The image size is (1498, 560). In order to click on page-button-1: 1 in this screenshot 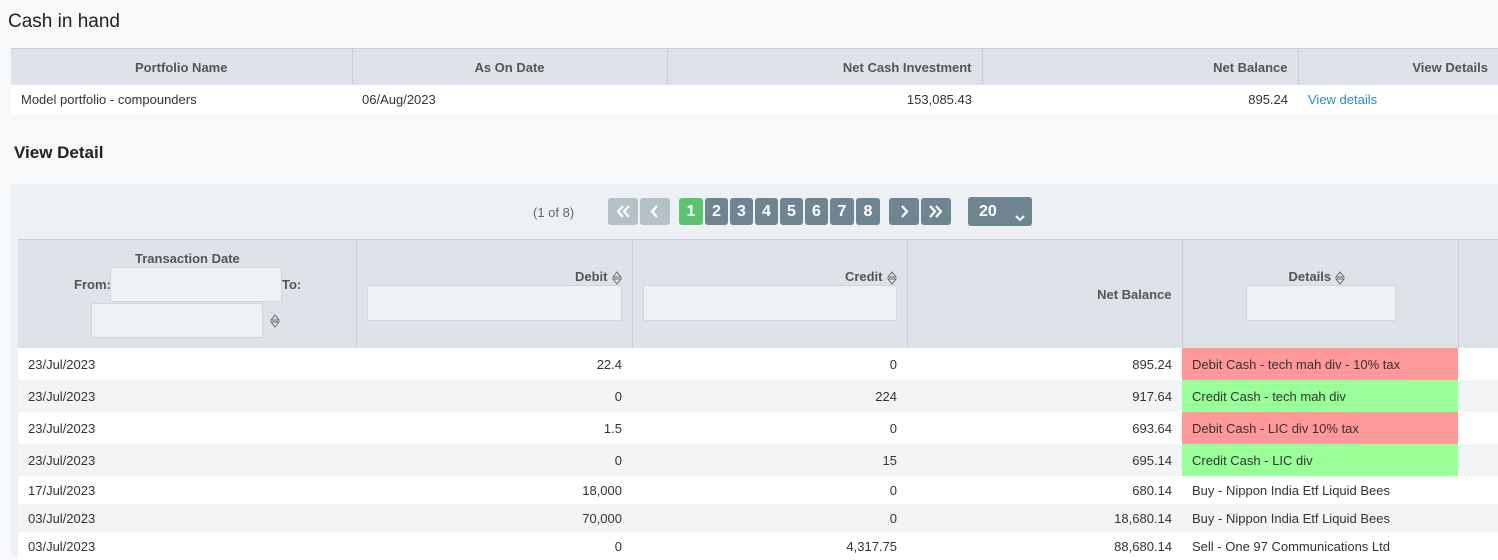, I will do `click(691, 211)`.